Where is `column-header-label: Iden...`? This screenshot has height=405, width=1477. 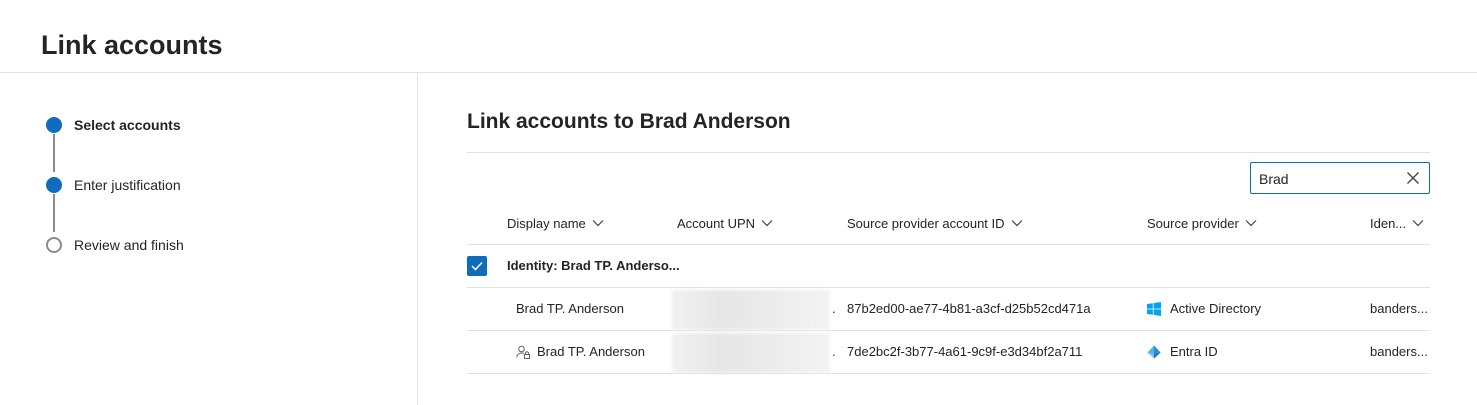 column-header-label: Iden... is located at coordinates (1388, 223).